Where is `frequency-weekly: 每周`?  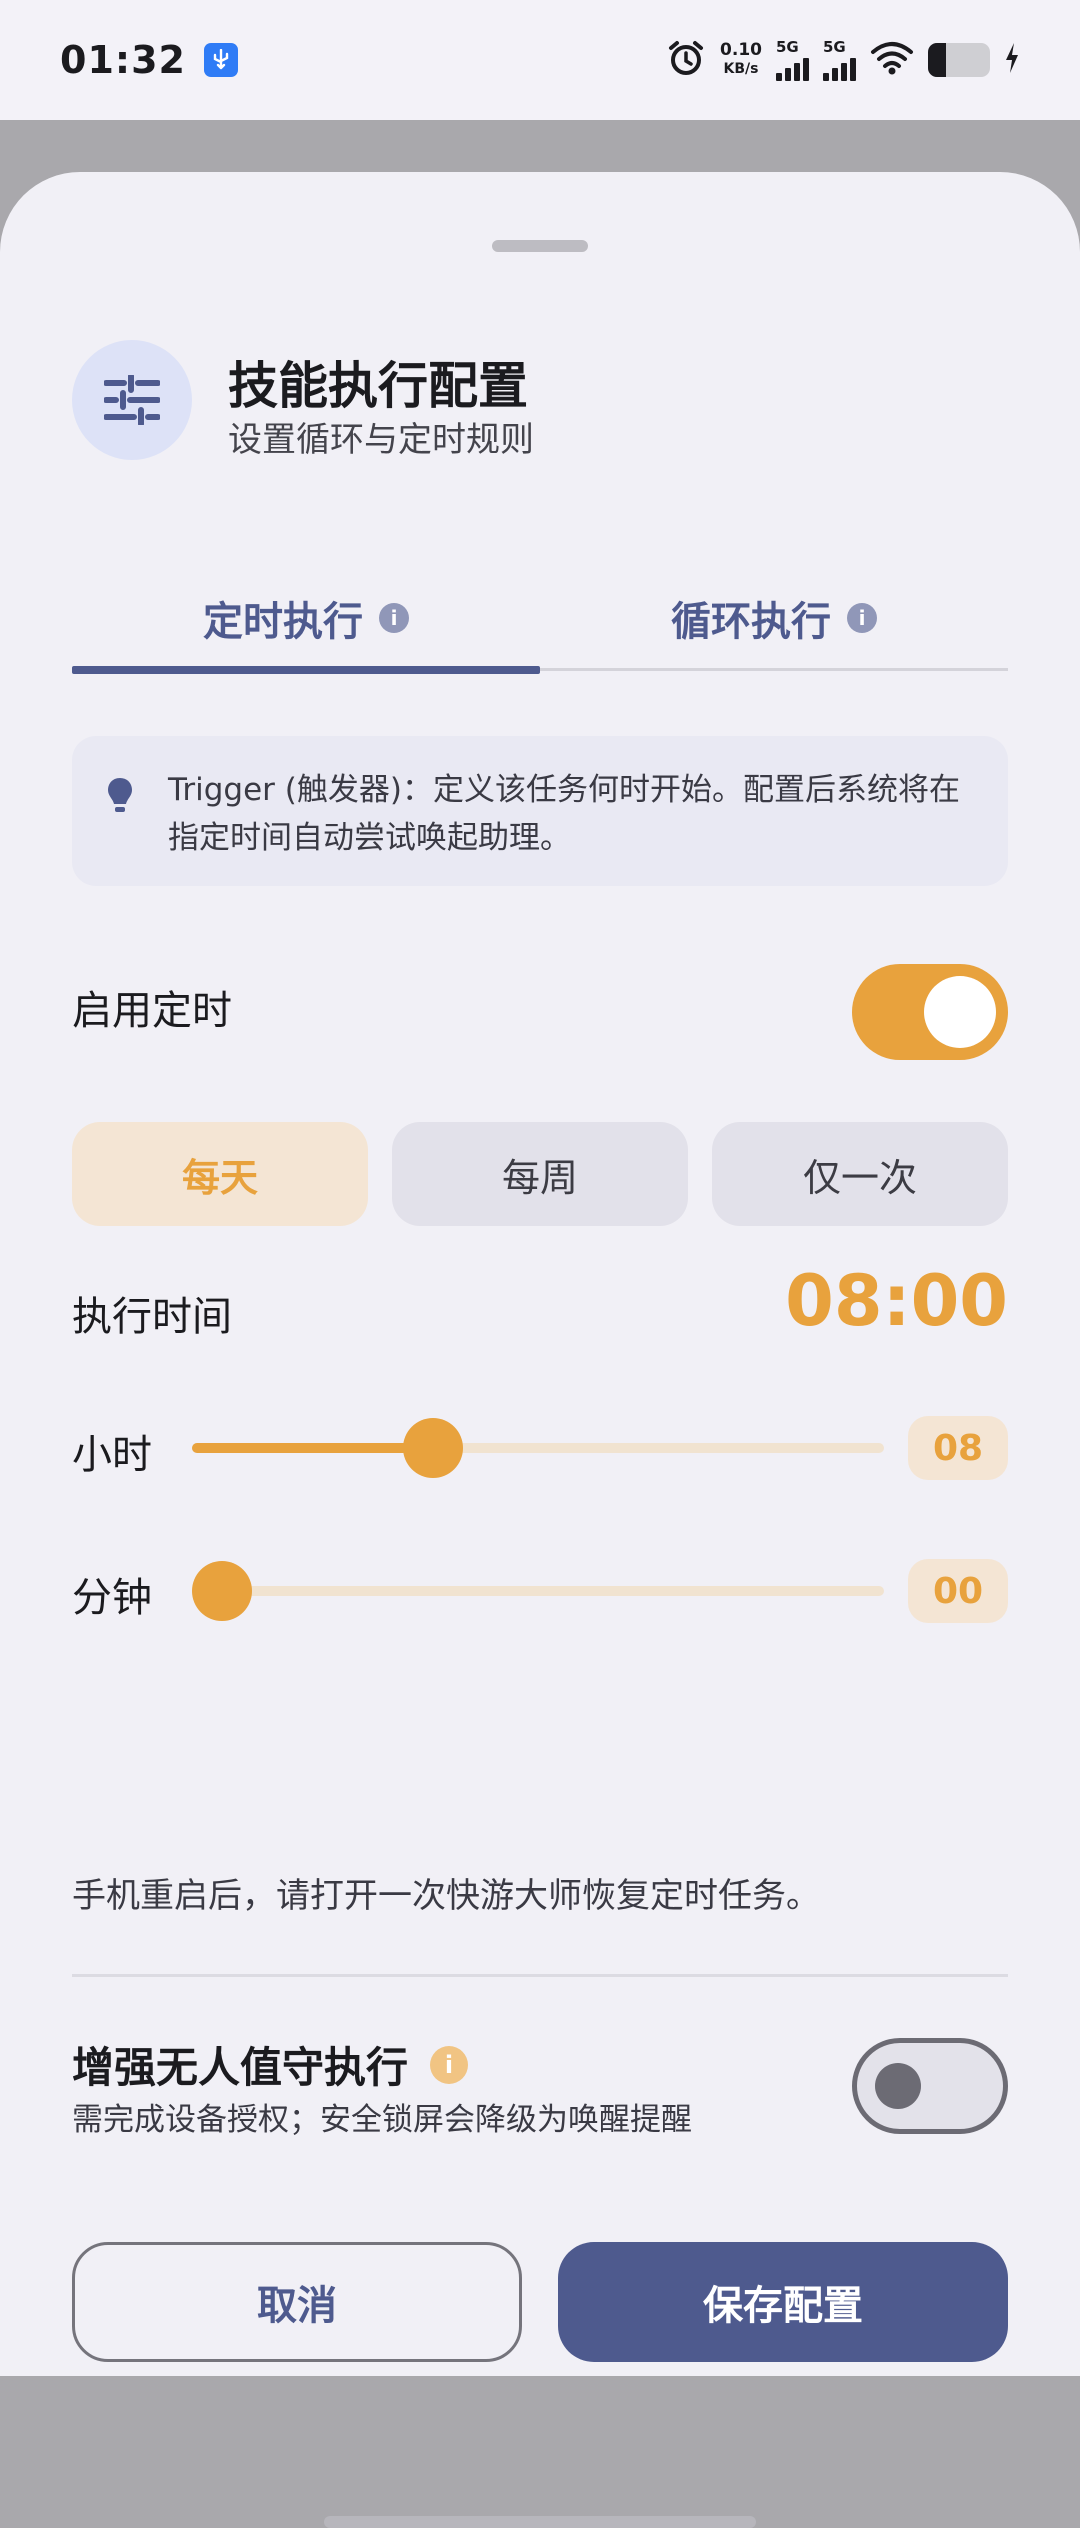 frequency-weekly: 每周 is located at coordinates (540, 1174).